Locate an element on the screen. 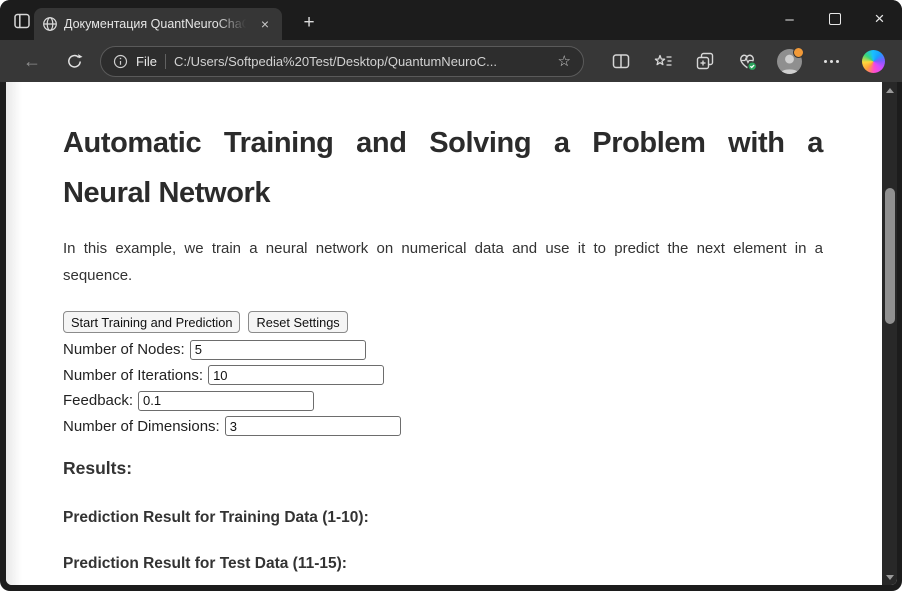 This screenshot has width=902, height=591. ellipsis-icon is located at coordinates (831, 61).